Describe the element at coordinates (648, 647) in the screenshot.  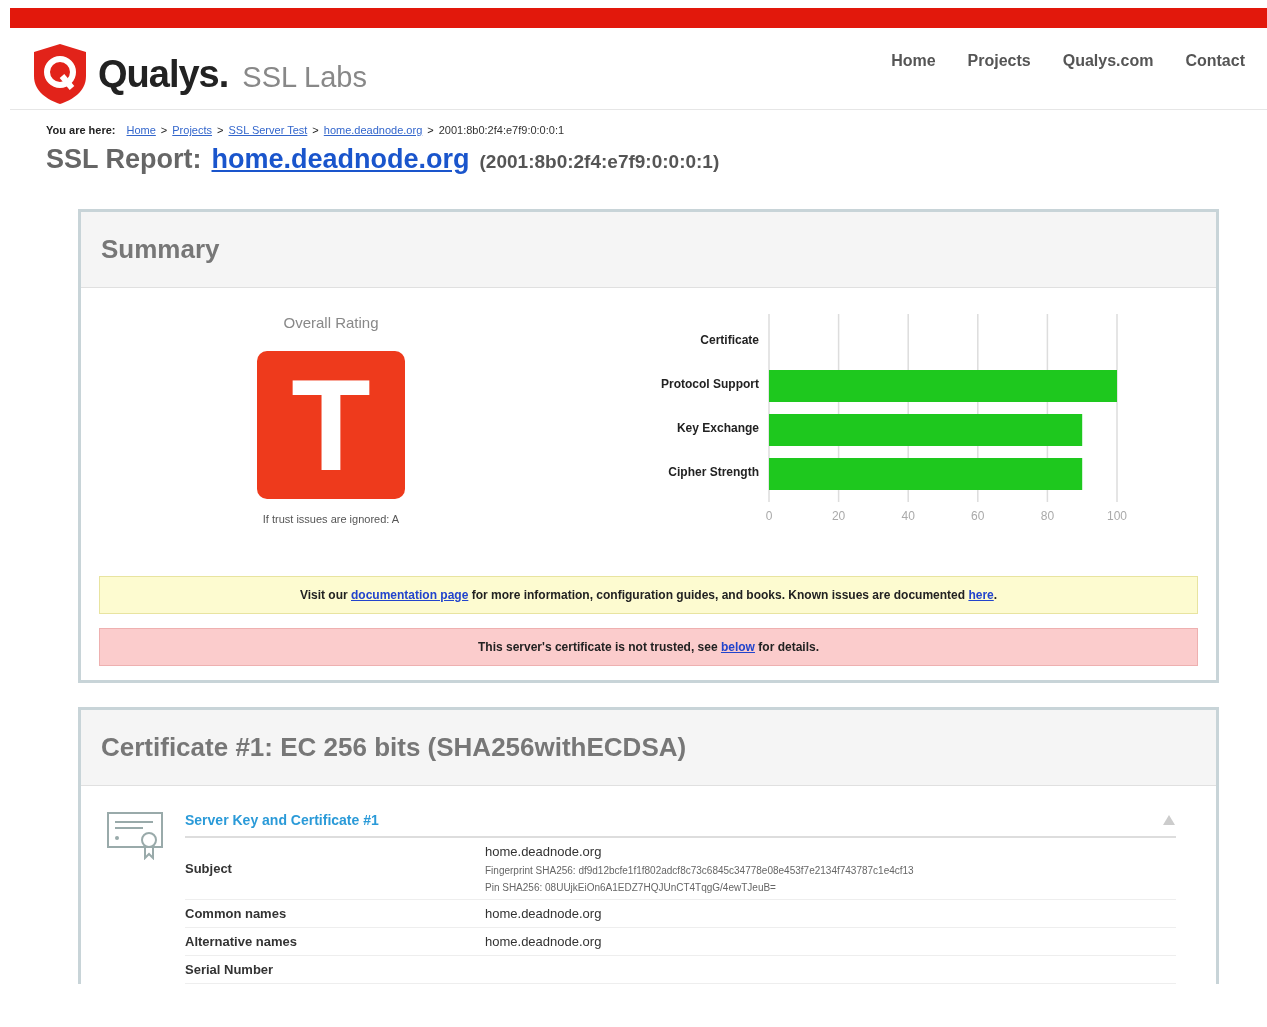
I see `notice-text: This server's certificate is not trusted, see below for details.` at that location.